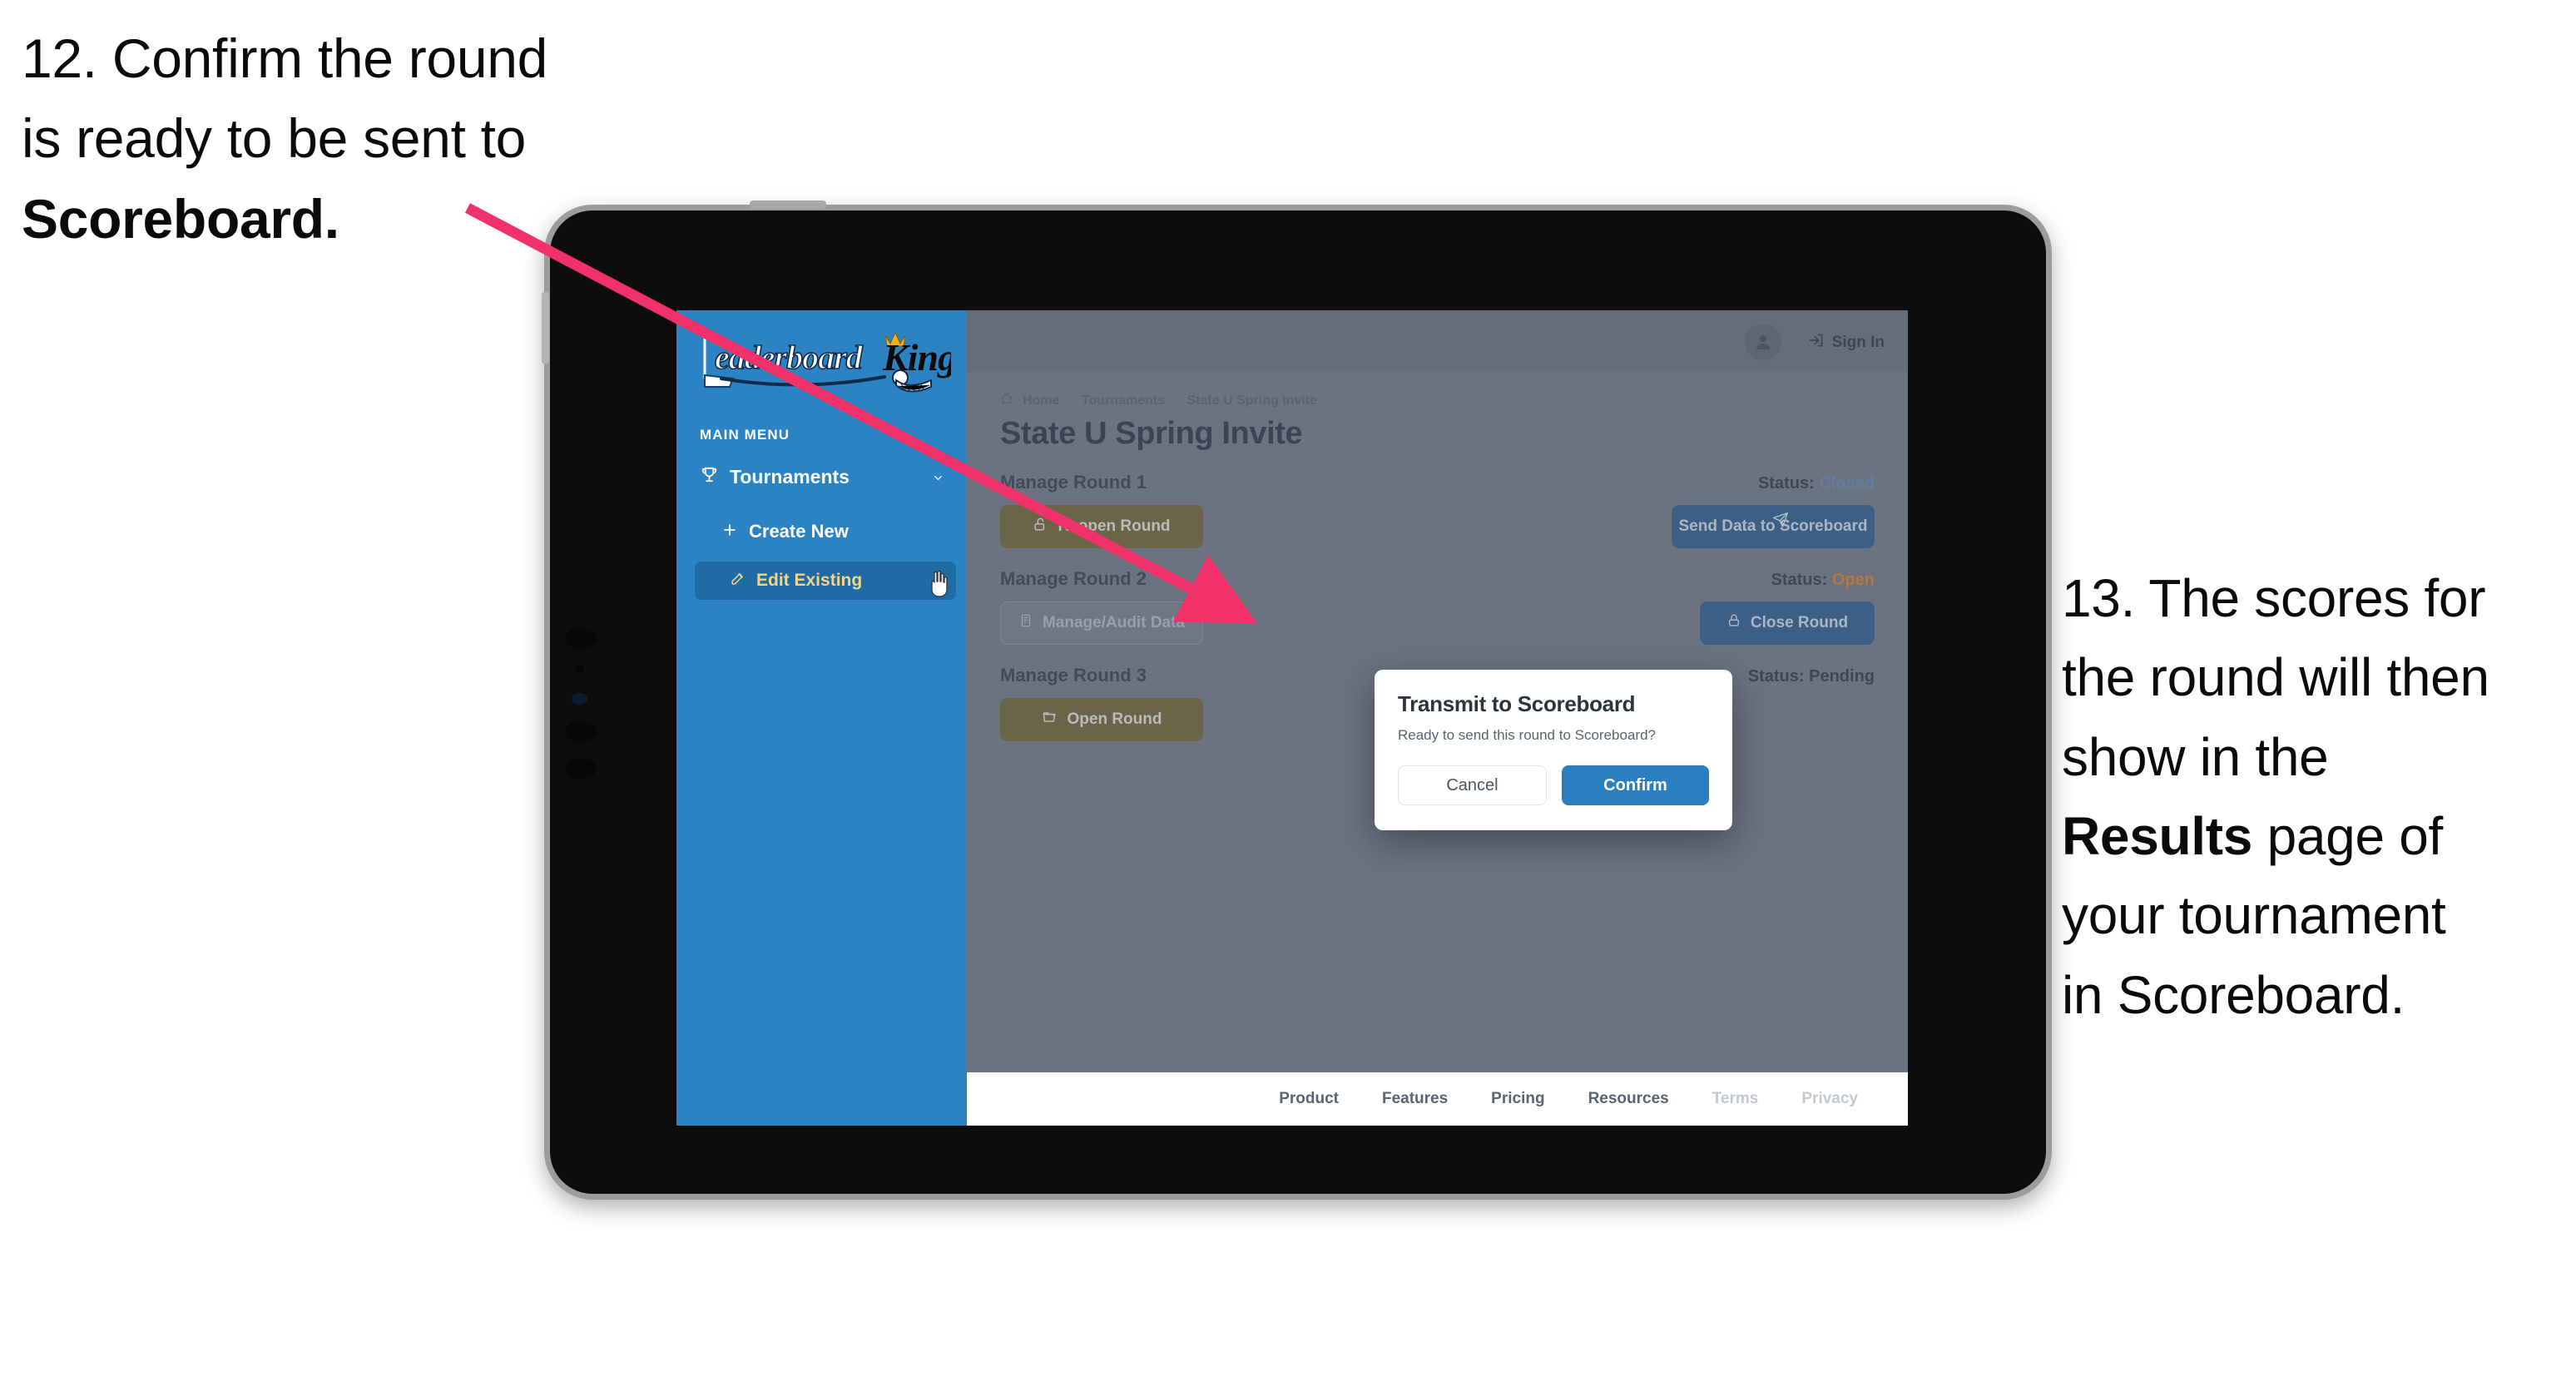 The height and width of the screenshot is (1386, 2576). What do you see at coordinates (181, 219) in the screenshot?
I see `annotation-step-12-line3: Scoreboard.` at bounding box center [181, 219].